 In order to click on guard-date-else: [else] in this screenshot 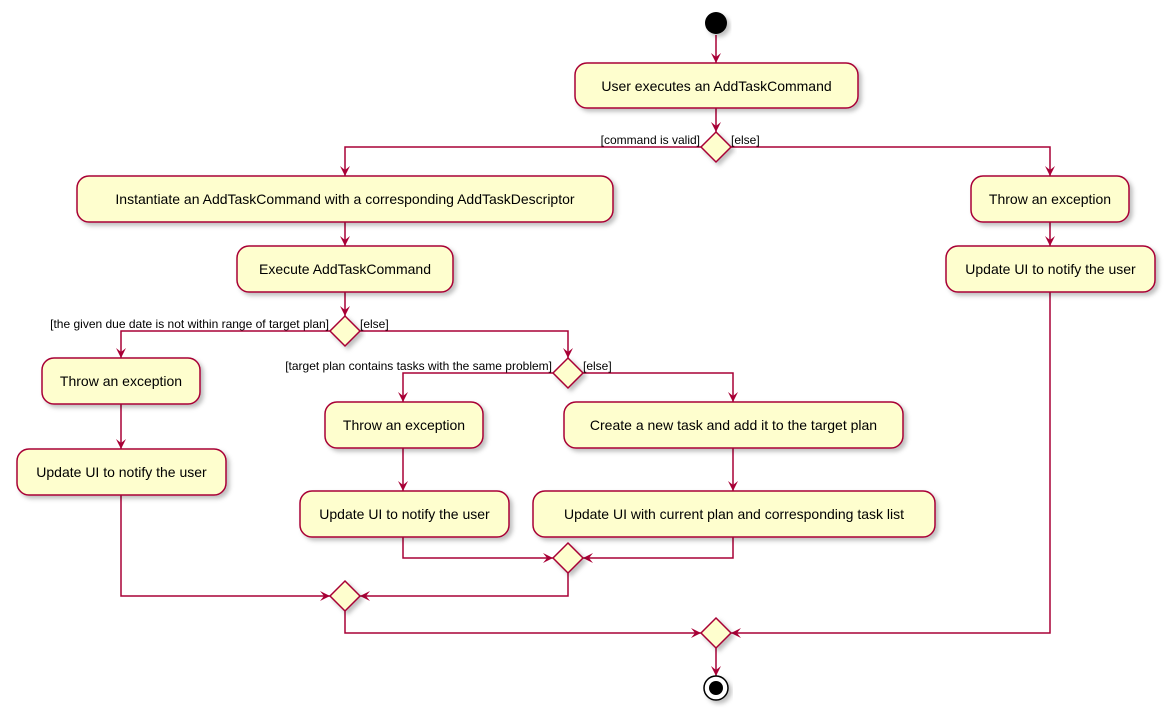, I will do `click(374, 324)`.